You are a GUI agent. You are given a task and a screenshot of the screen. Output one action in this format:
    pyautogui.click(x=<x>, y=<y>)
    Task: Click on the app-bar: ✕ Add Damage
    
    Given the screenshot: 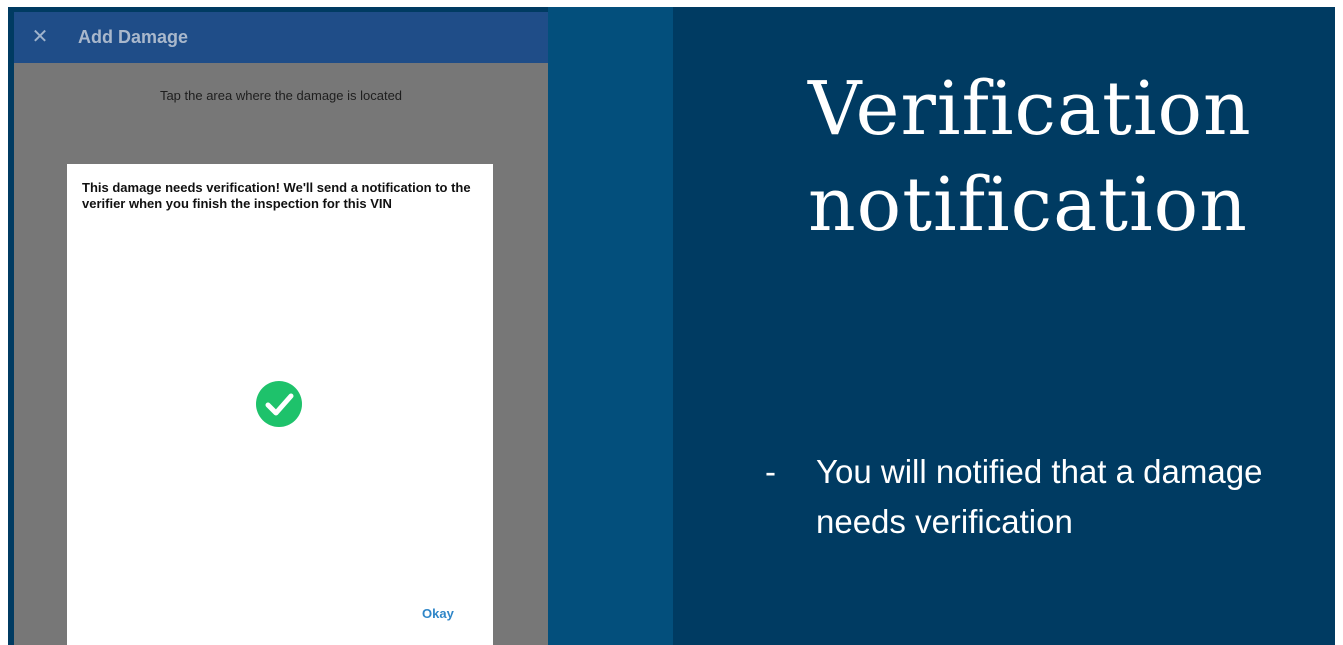 What is the action you would take?
    pyautogui.click(x=281, y=37)
    